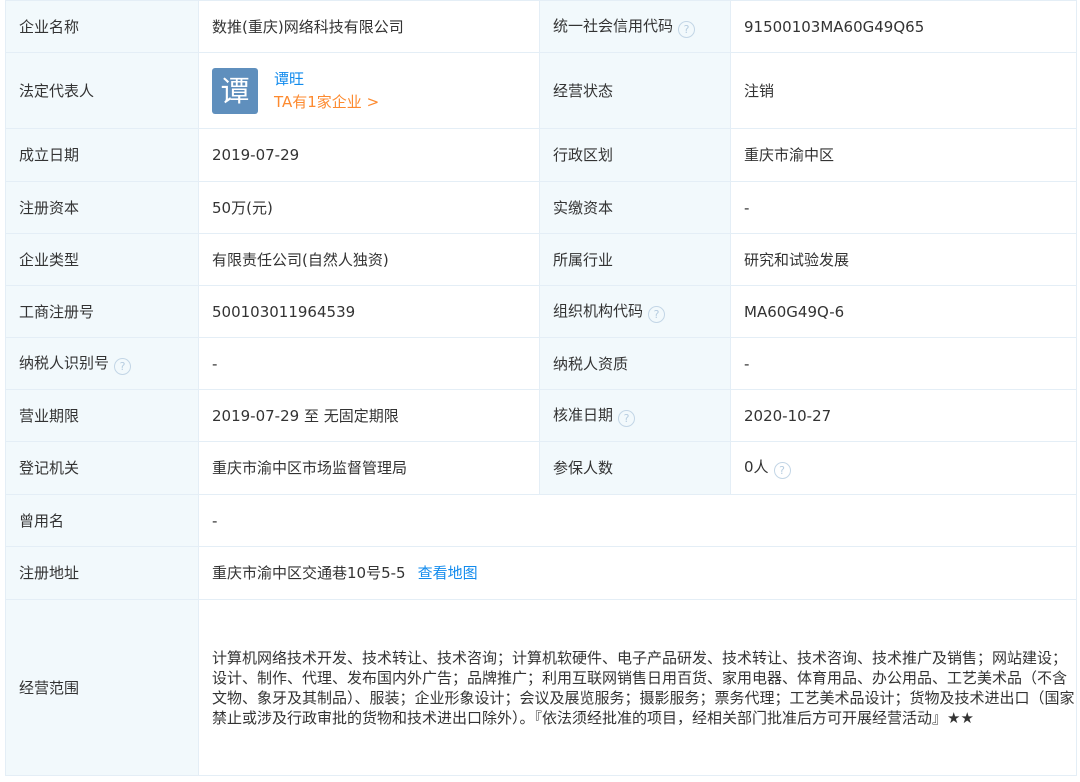 This screenshot has height=782, width=1080. Describe the element at coordinates (635, 363) in the screenshot. I see `taxpayer-quality-label: 纳税人资质` at that location.